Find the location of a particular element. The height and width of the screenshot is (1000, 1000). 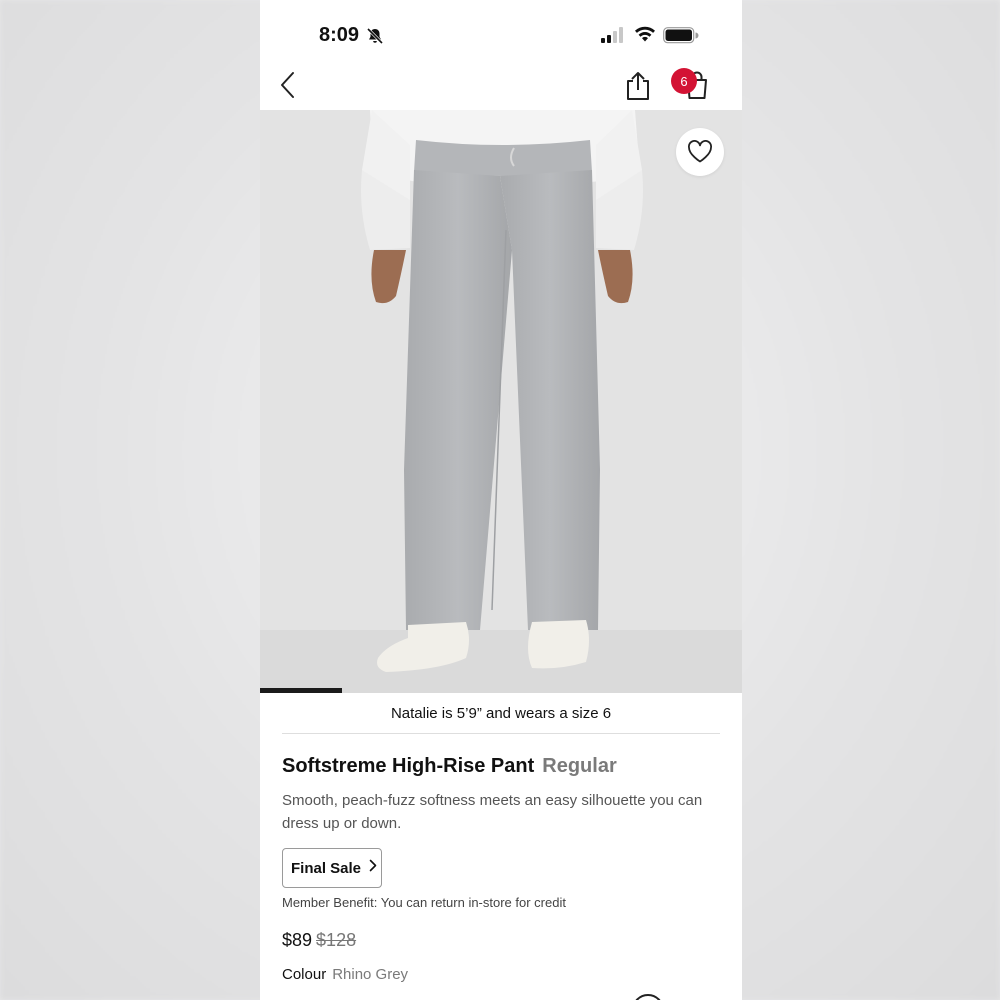

wifi-icon is located at coordinates (645, 36).